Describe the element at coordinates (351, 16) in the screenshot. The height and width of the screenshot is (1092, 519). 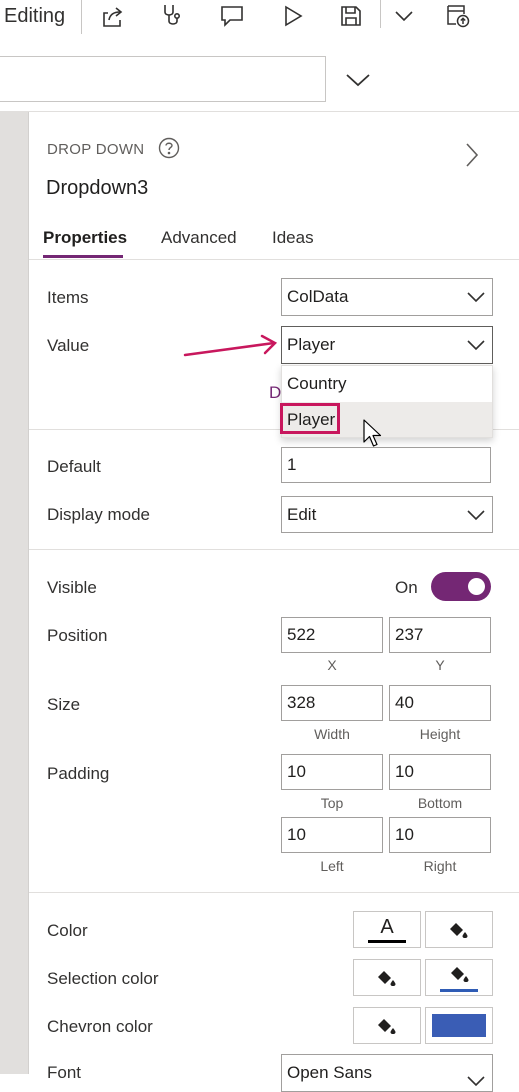
I see `save-icon` at that location.